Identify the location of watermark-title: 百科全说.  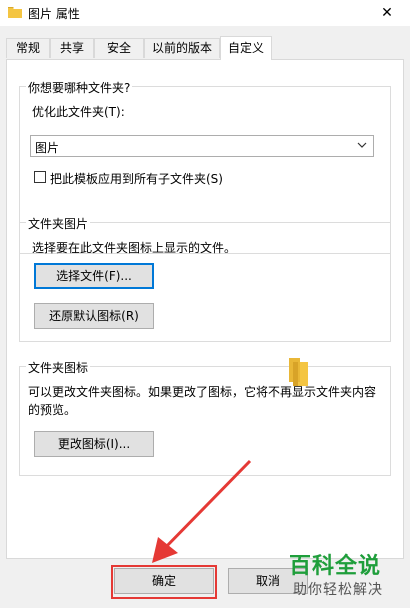
(335, 566).